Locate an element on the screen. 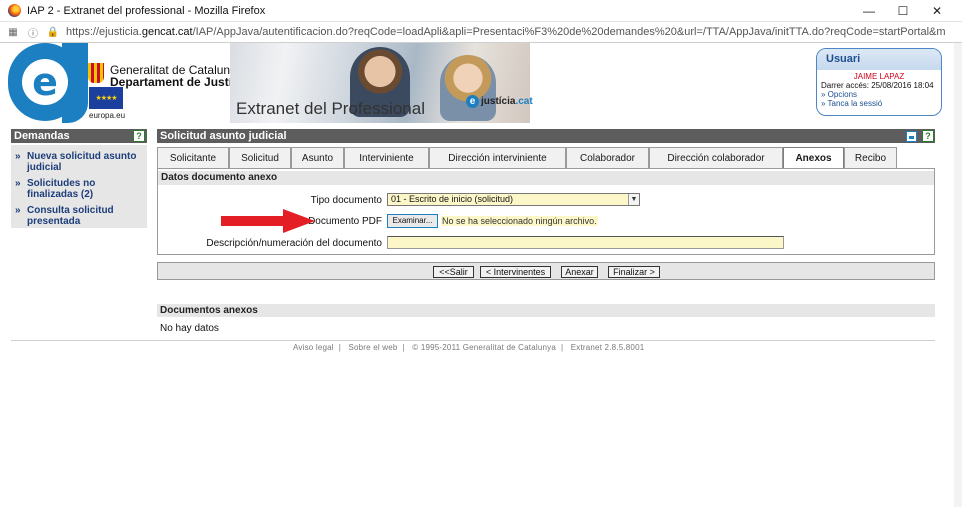  tab-colaborador: Colaborador is located at coordinates (607, 158).